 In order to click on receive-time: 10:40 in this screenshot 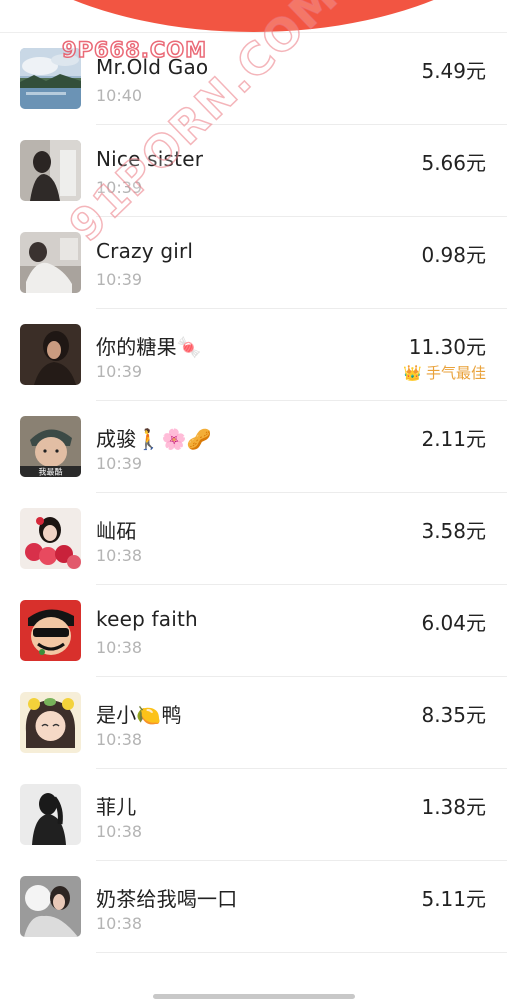, I will do `click(119, 95)`.